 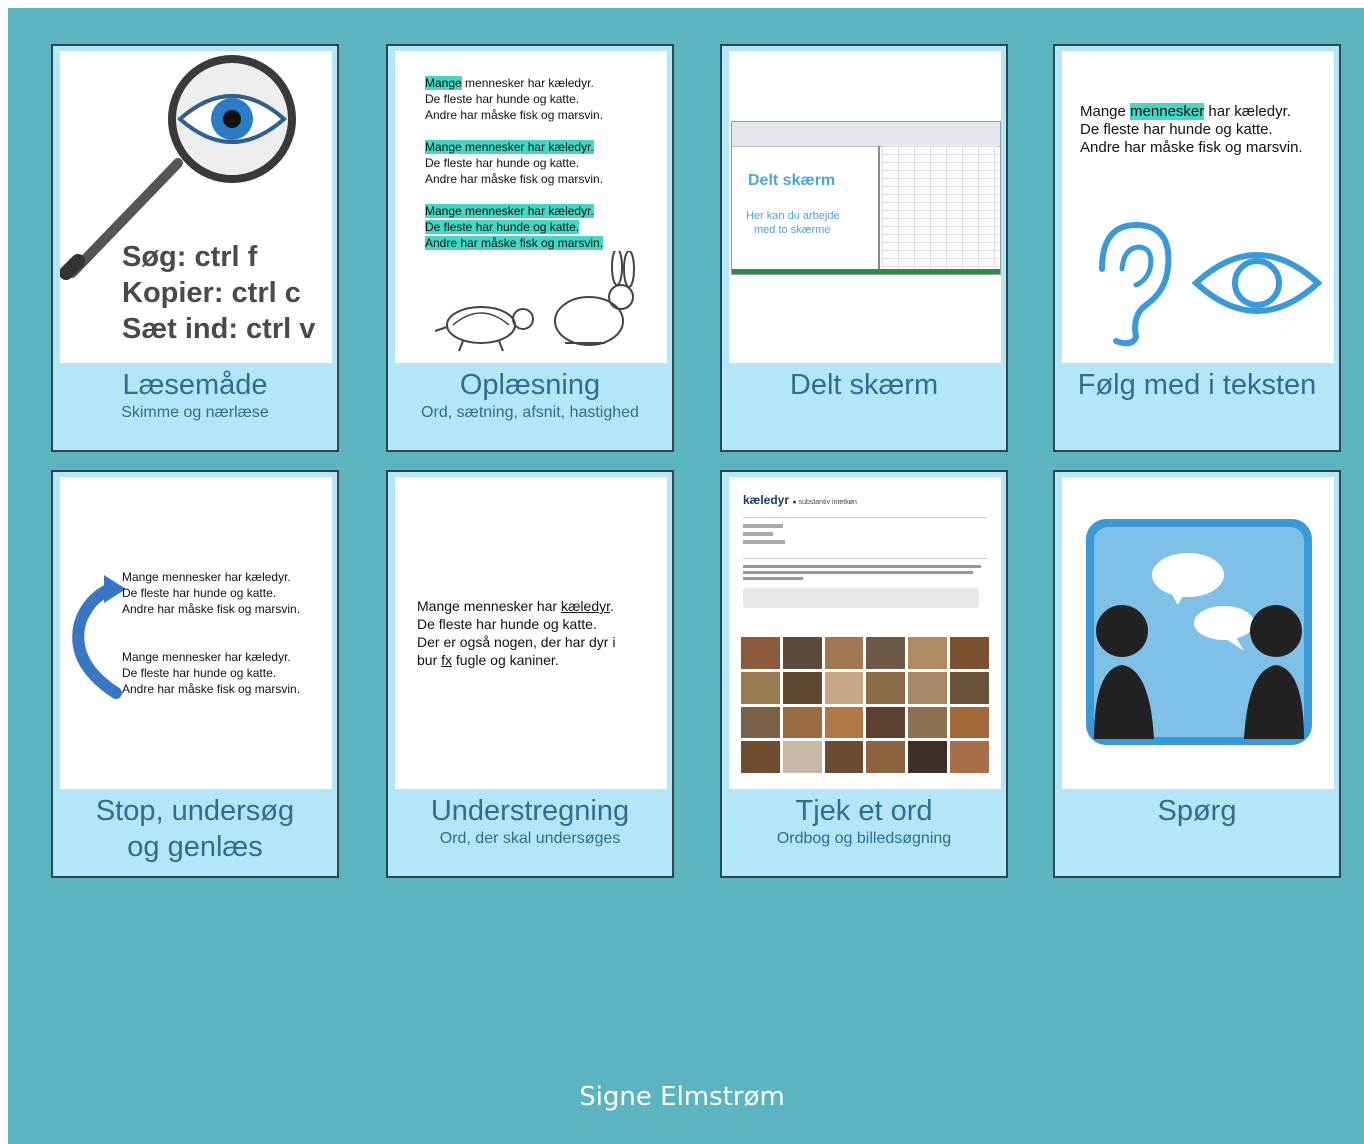 What do you see at coordinates (190, 257) in the screenshot?
I see `shortcut-line: Søg: ctrl f` at bounding box center [190, 257].